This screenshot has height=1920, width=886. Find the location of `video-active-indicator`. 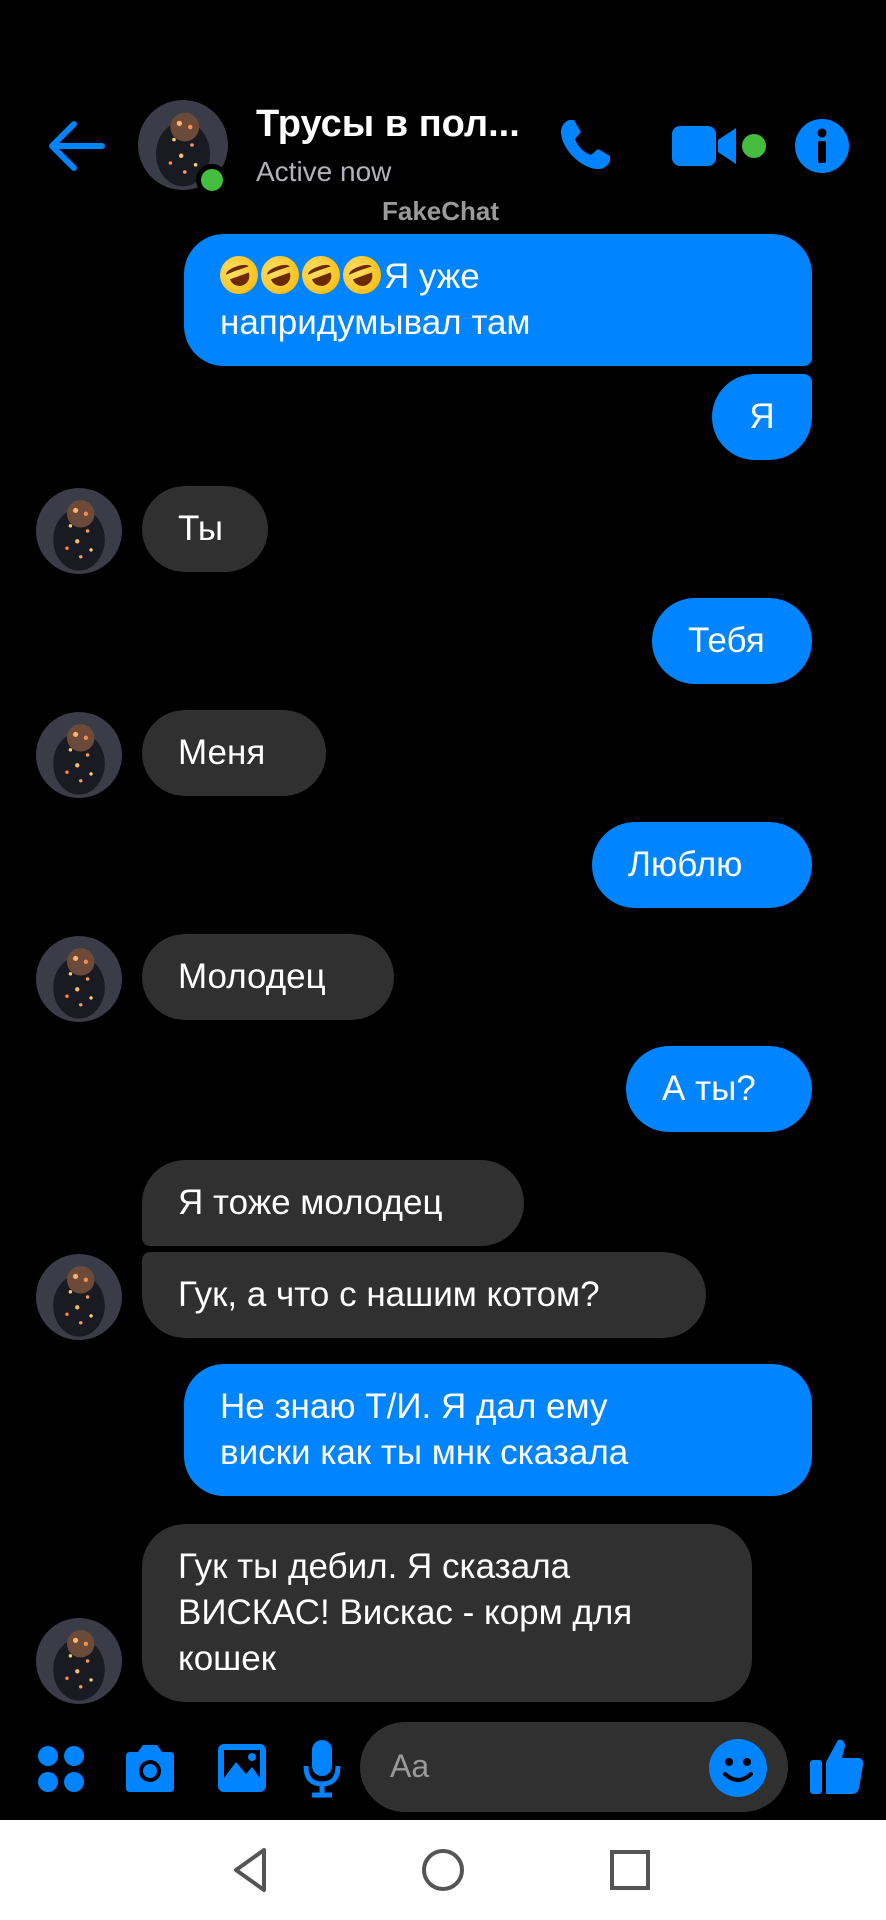

video-active-indicator is located at coordinates (754, 146).